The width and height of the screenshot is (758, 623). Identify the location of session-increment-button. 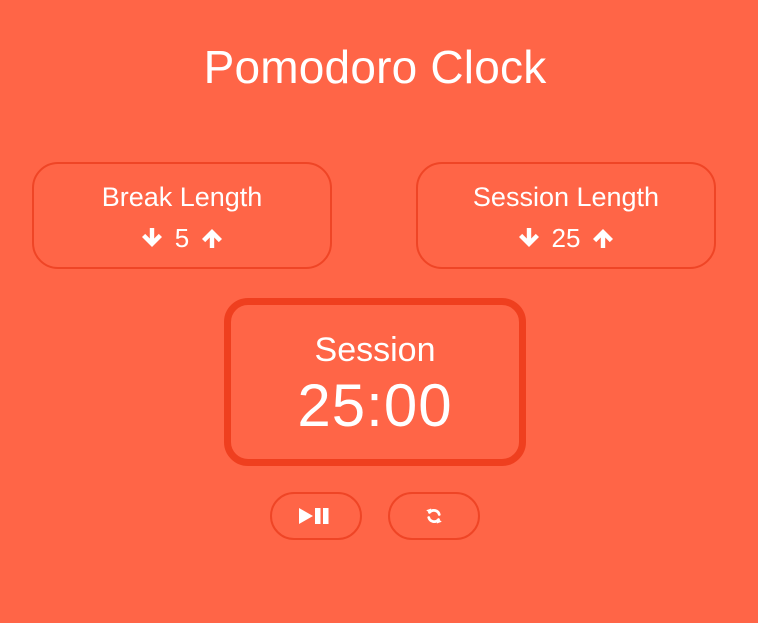
(603, 238).